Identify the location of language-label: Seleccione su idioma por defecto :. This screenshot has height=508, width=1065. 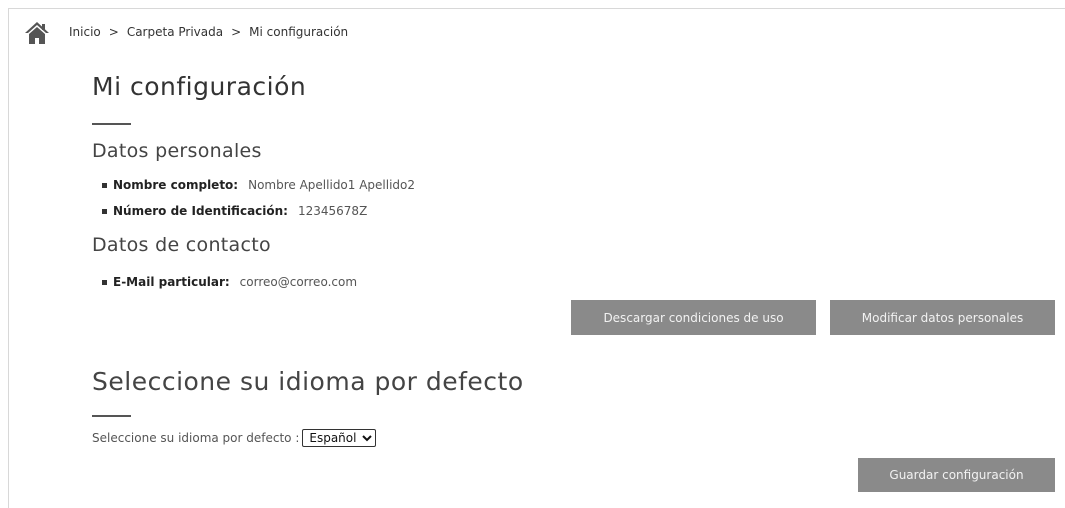
(196, 438).